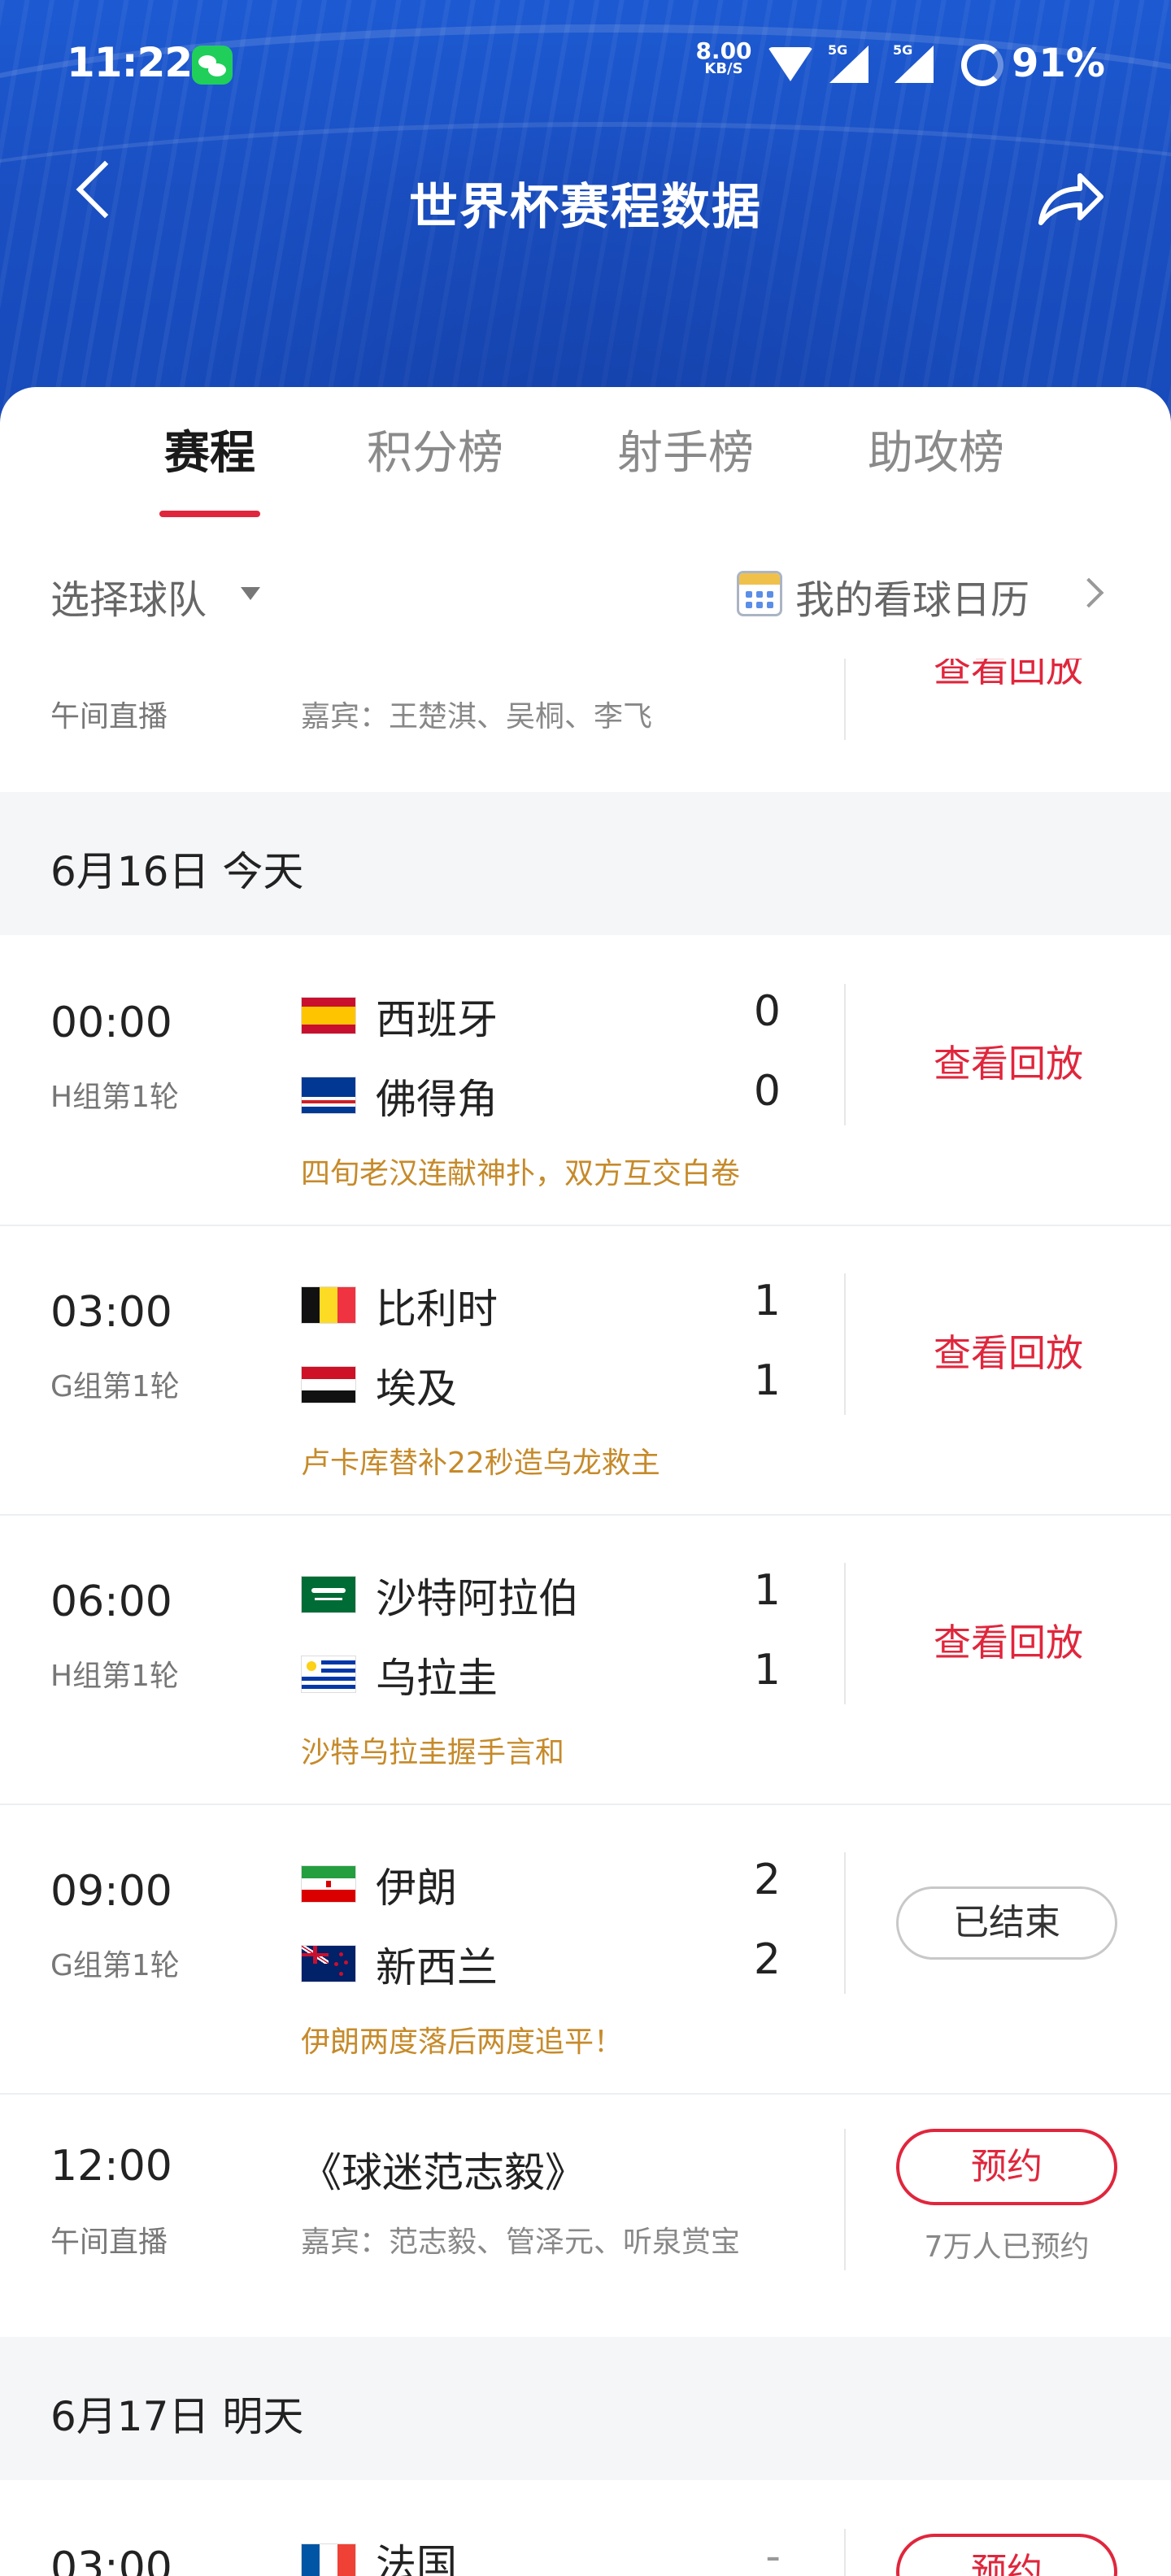 This screenshot has height=2576, width=1171. I want to click on show-guests: 嘉宾：王楚淇、吴桐、李飞, so click(477, 717).